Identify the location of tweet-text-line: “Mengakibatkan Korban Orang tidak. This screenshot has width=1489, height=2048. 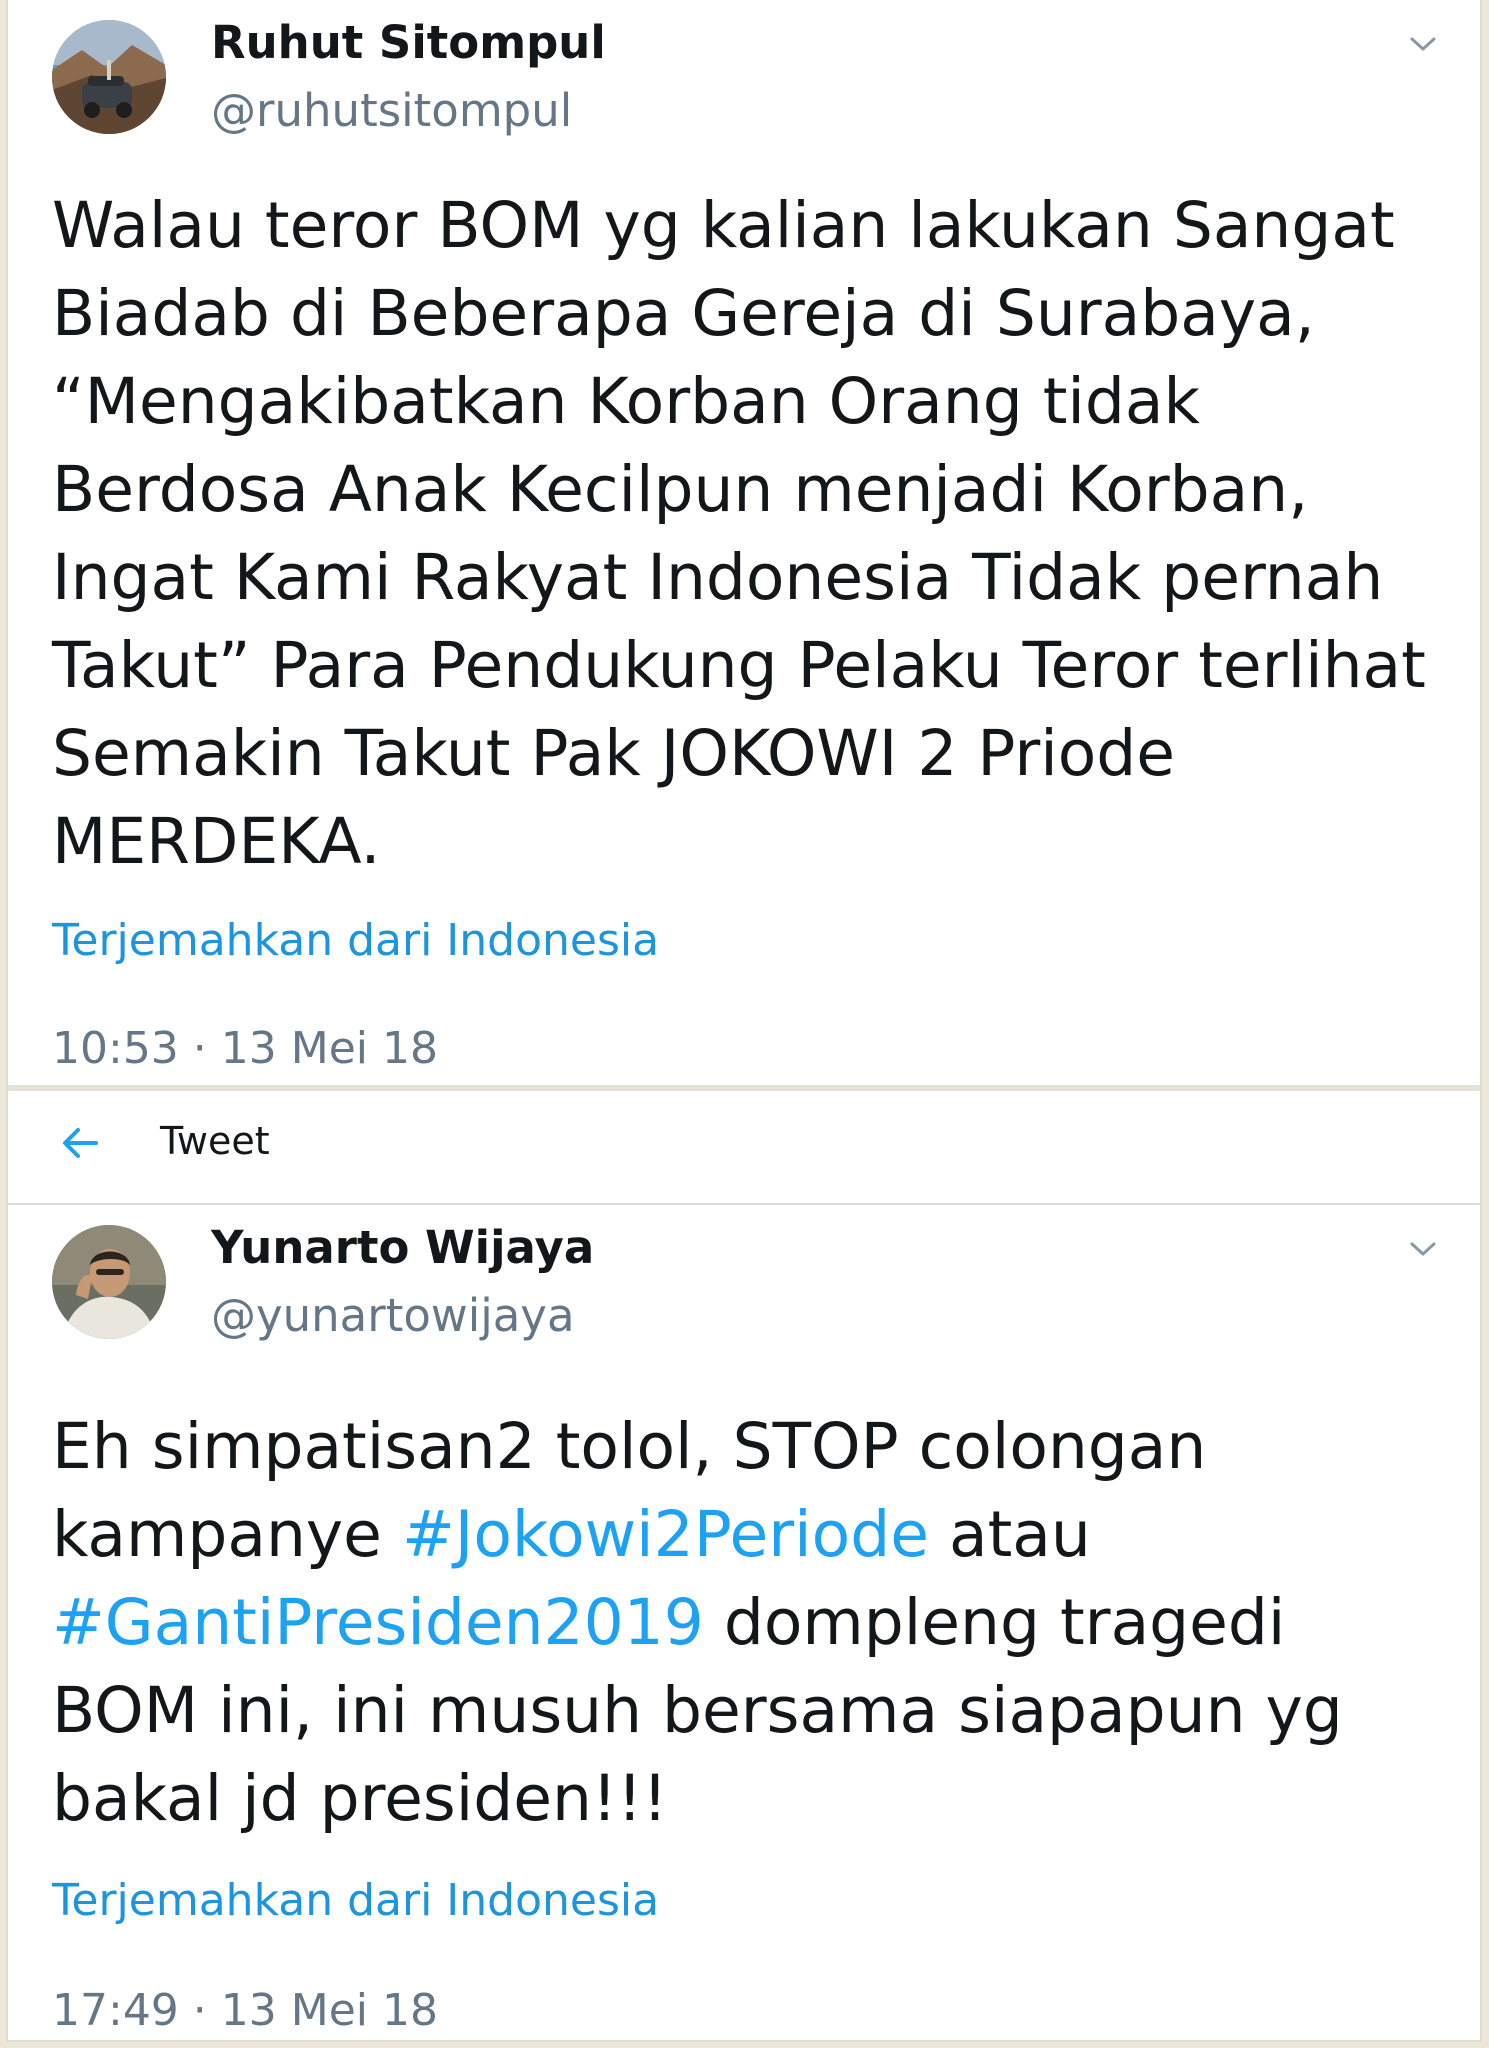
(626, 401).